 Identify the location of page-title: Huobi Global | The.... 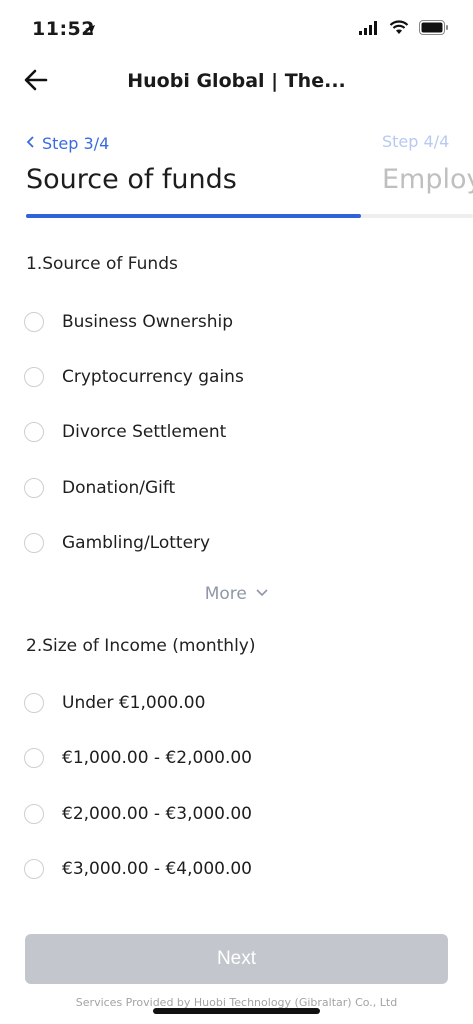
(236, 81).